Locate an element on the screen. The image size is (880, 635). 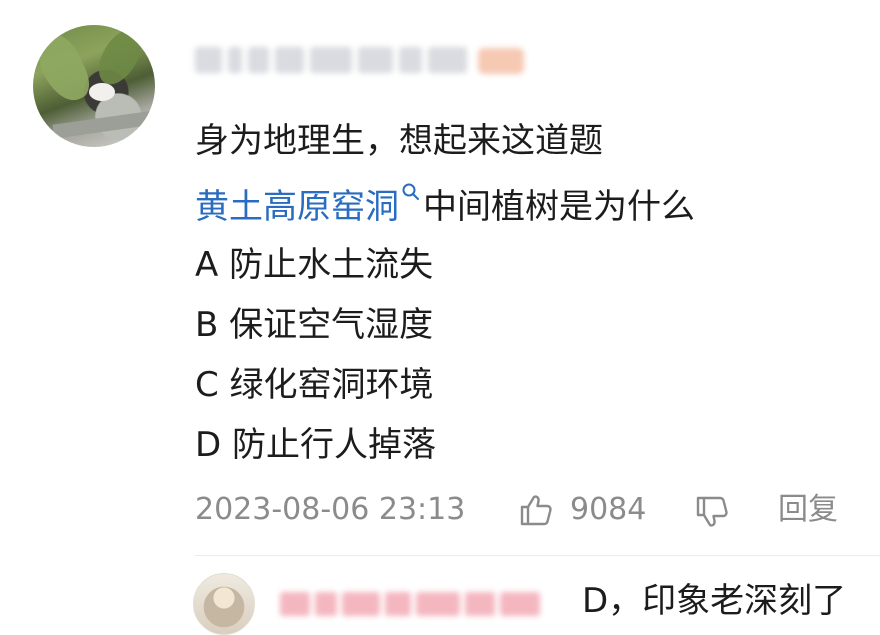
topic-link: 黄土高原窑洞 is located at coordinates (297, 207).